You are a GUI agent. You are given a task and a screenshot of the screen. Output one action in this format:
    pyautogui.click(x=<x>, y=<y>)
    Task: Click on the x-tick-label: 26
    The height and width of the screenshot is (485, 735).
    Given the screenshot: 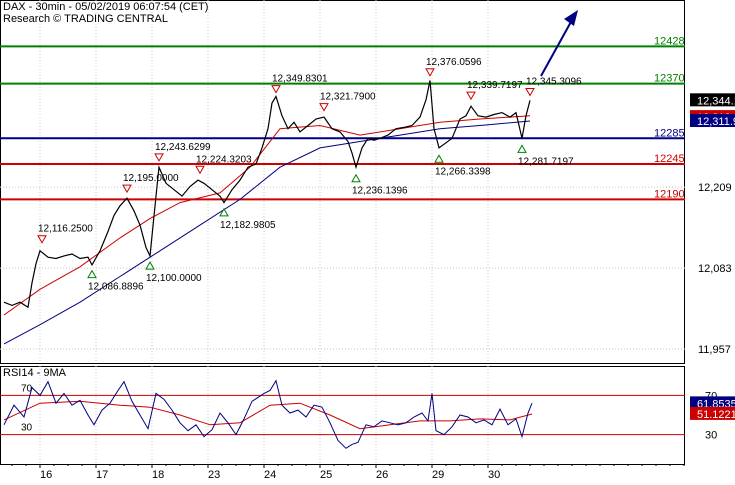 What is the action you would take?
    pyautogui.click(x=382, y=474)
    